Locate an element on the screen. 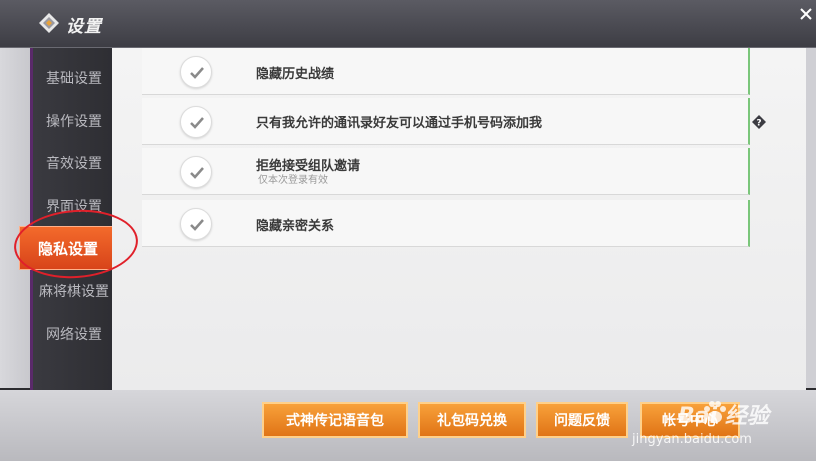 The width and height of the screenshot is (816, 461). option-sublabel: 仅本次登录有效 is located at coordinates (293, 180).